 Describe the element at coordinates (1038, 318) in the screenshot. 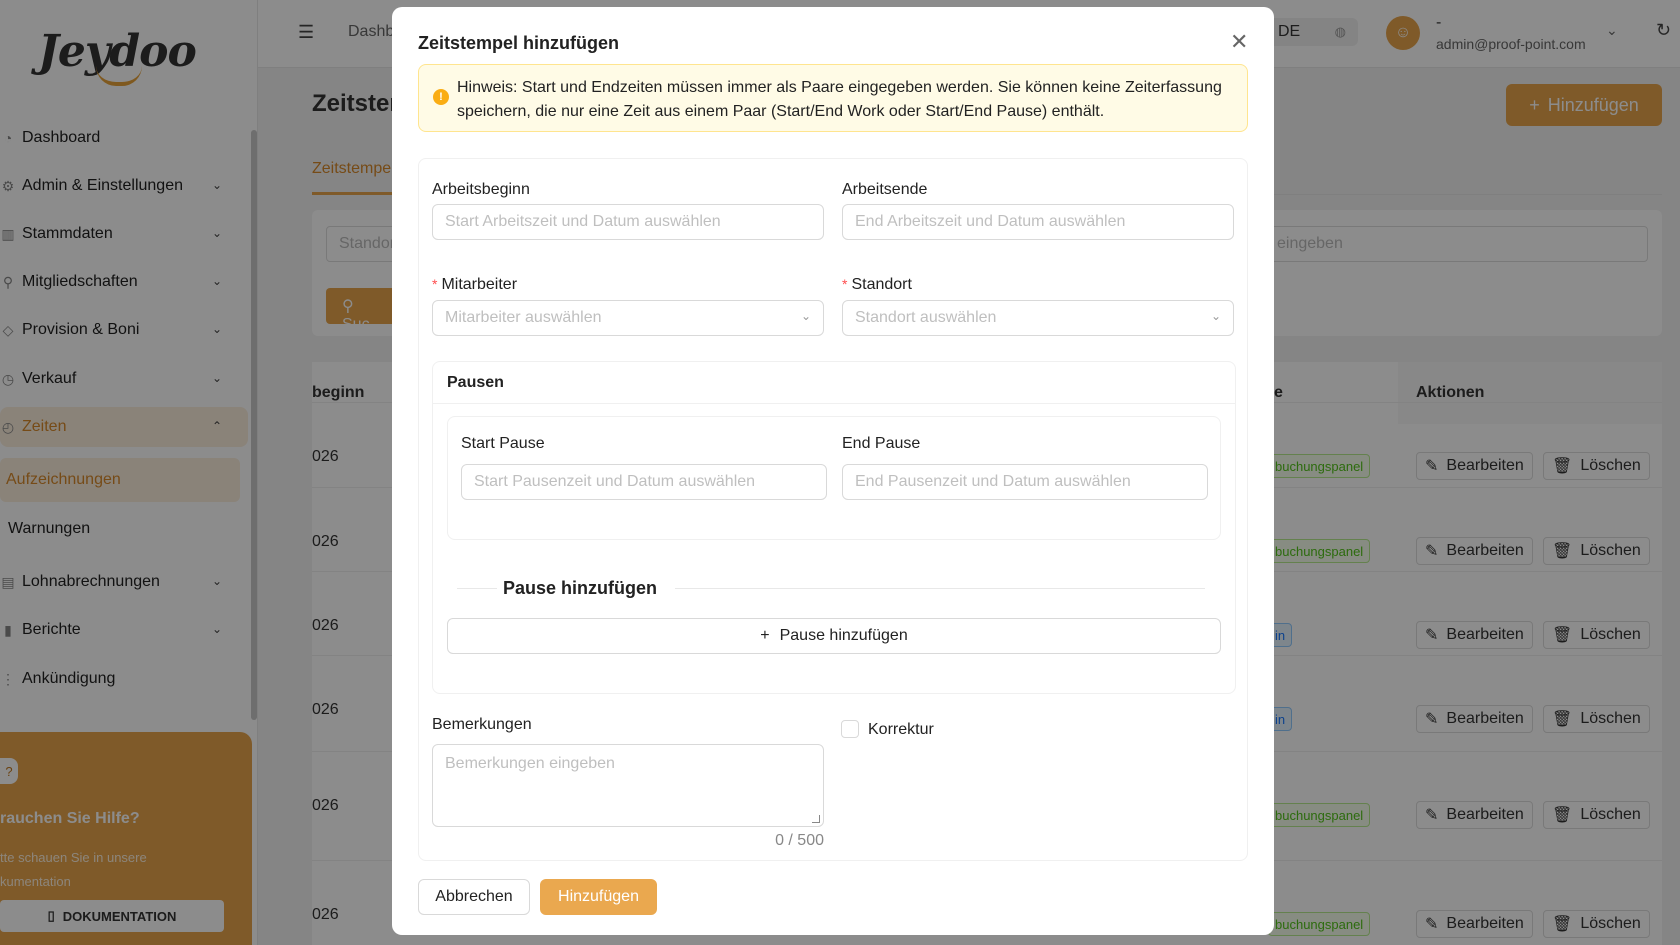

I see `location-select: Standort auswählen ⌄` at that location.